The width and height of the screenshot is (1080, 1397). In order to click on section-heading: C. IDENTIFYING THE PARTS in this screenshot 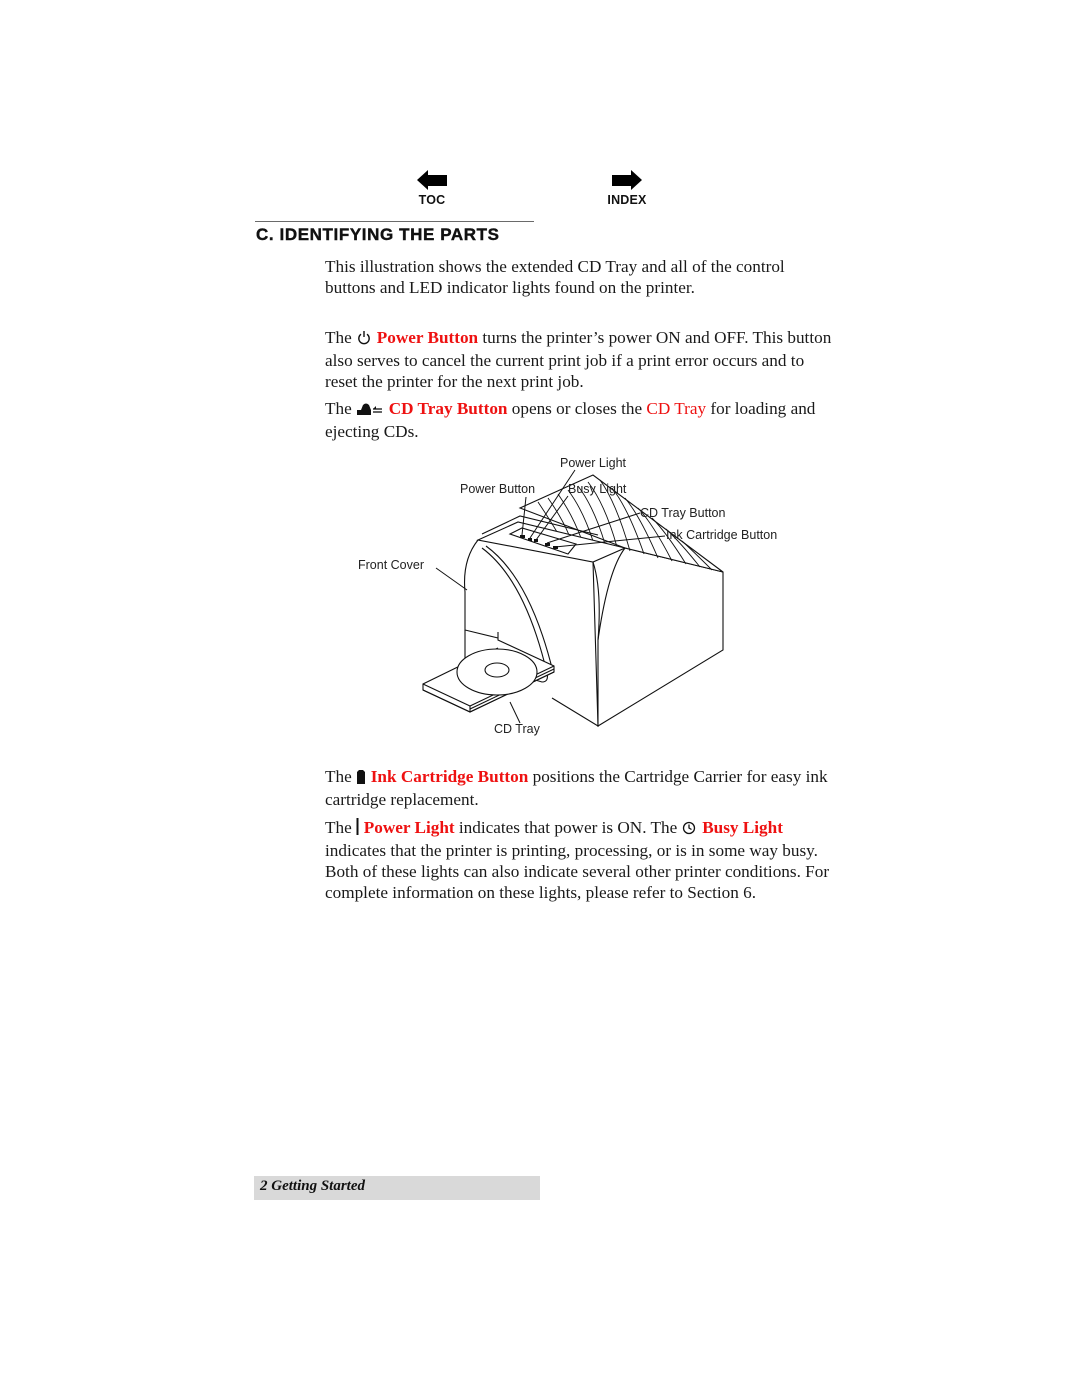, I will do `click(378, 234)`.